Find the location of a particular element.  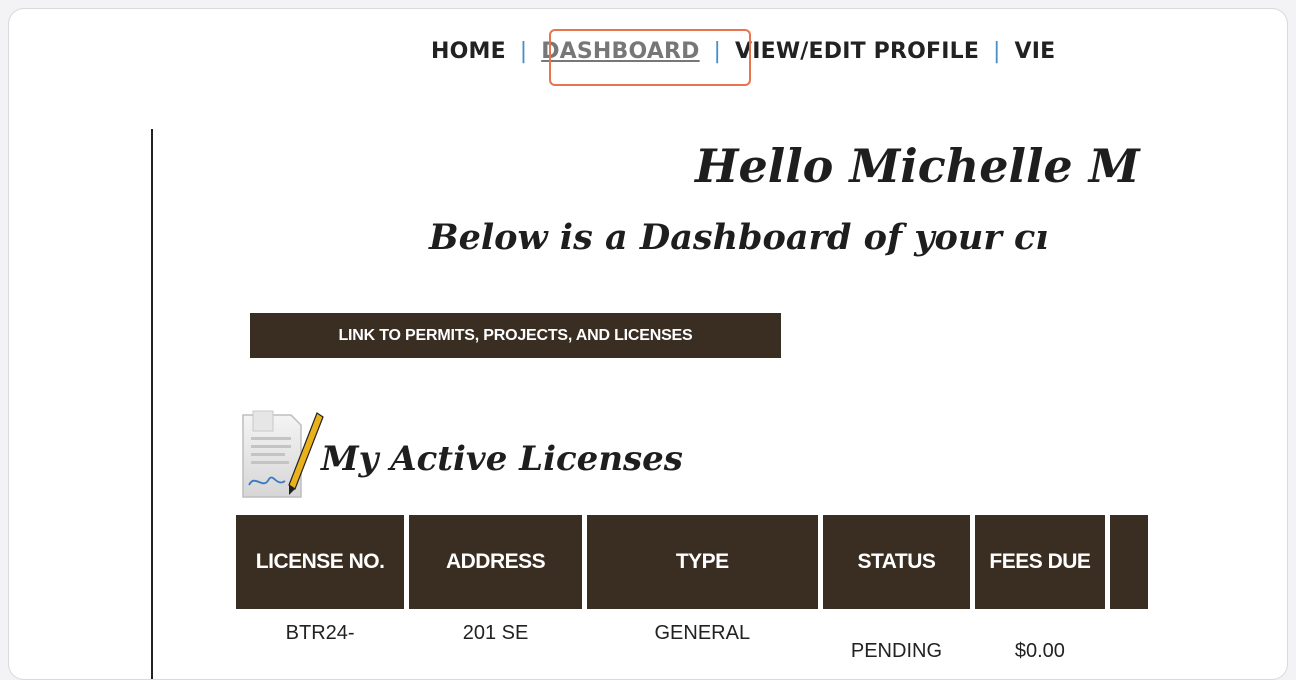

column-header-status: STATUS is located at coordinates (896, 562).